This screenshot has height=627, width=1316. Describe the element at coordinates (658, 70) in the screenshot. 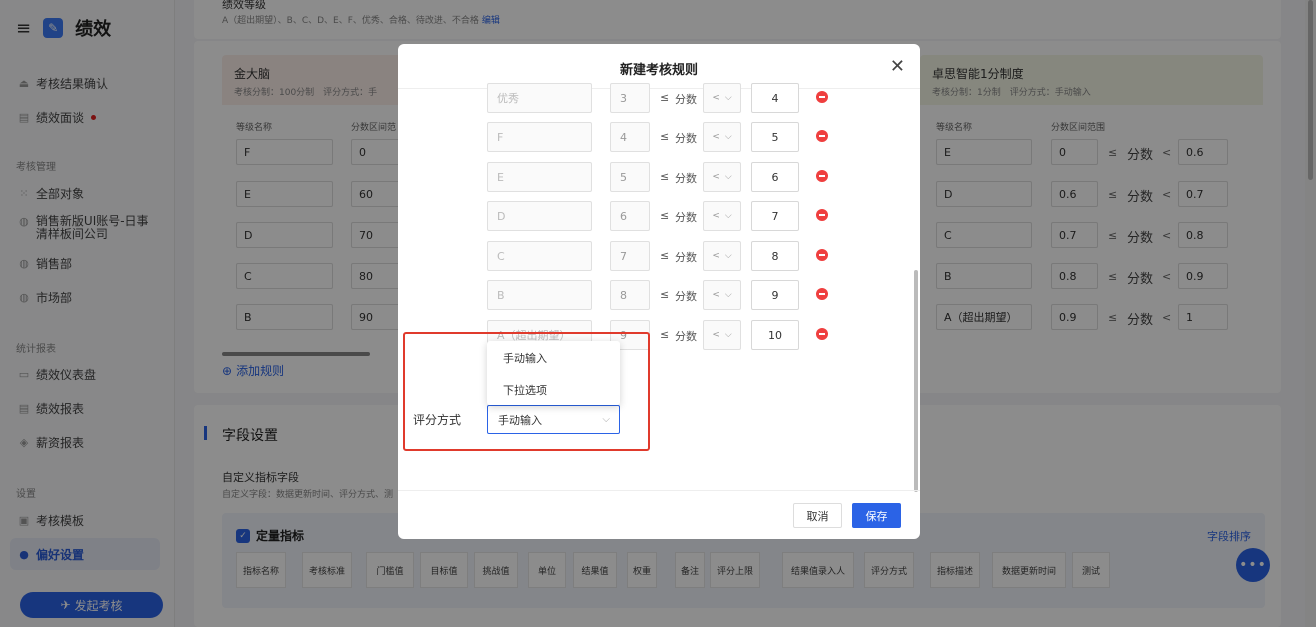

I see `modal-title: 新建考核规则` at that location.